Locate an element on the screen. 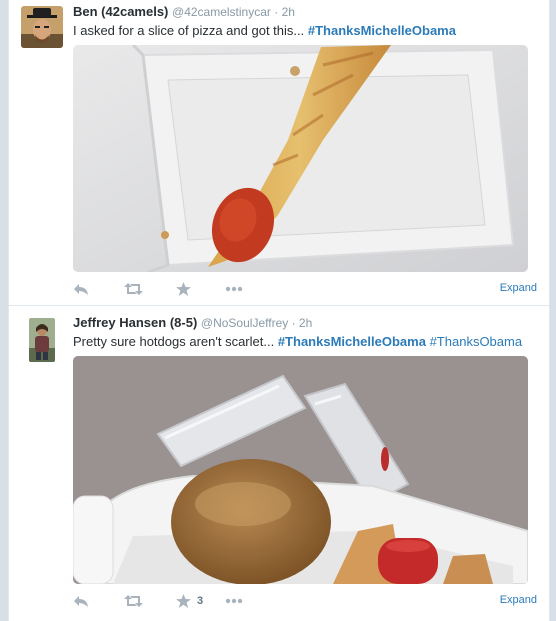 The image size is (556, 621). tweet-username: @42camelstinycar is located at coordinates (221, 12).